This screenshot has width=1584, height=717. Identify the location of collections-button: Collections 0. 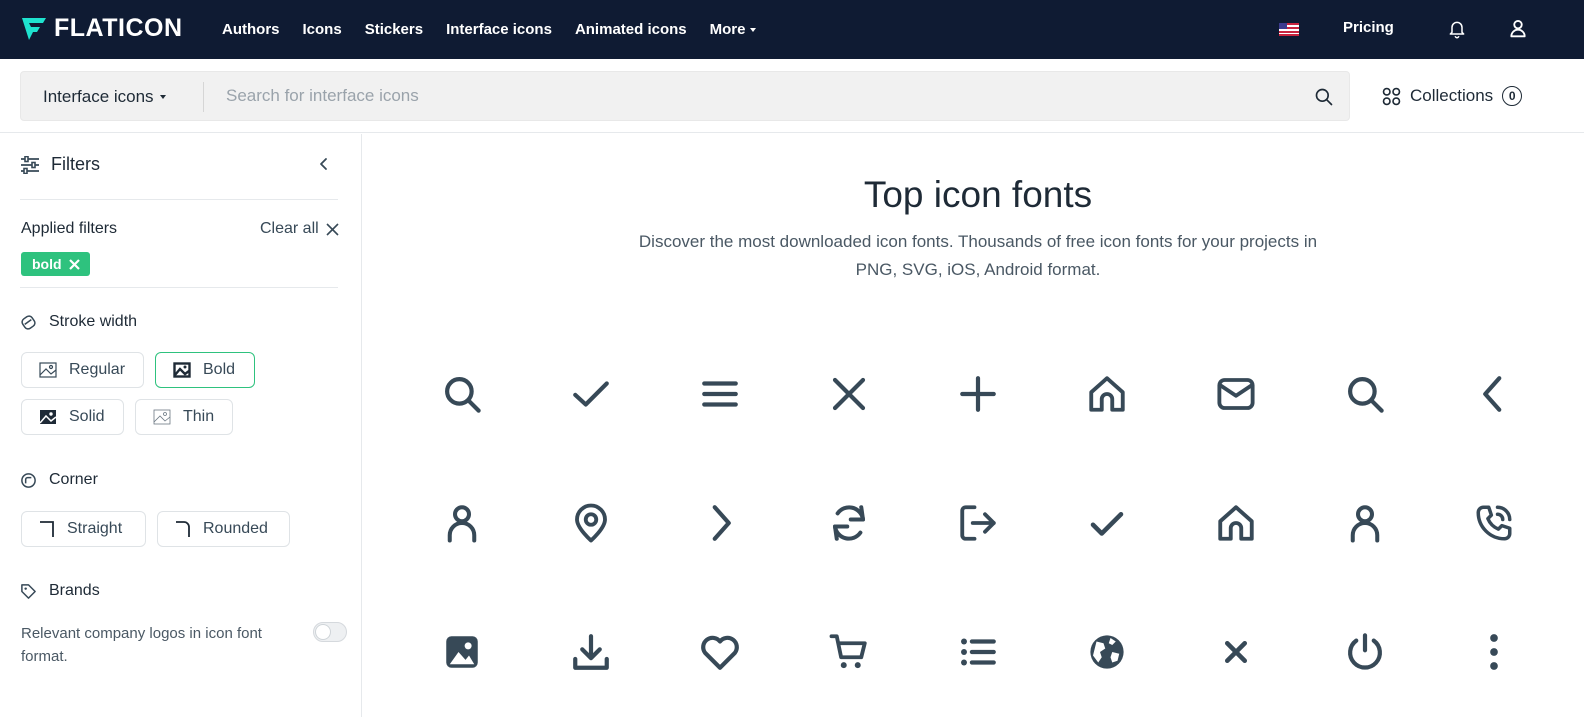
(1452, 96).